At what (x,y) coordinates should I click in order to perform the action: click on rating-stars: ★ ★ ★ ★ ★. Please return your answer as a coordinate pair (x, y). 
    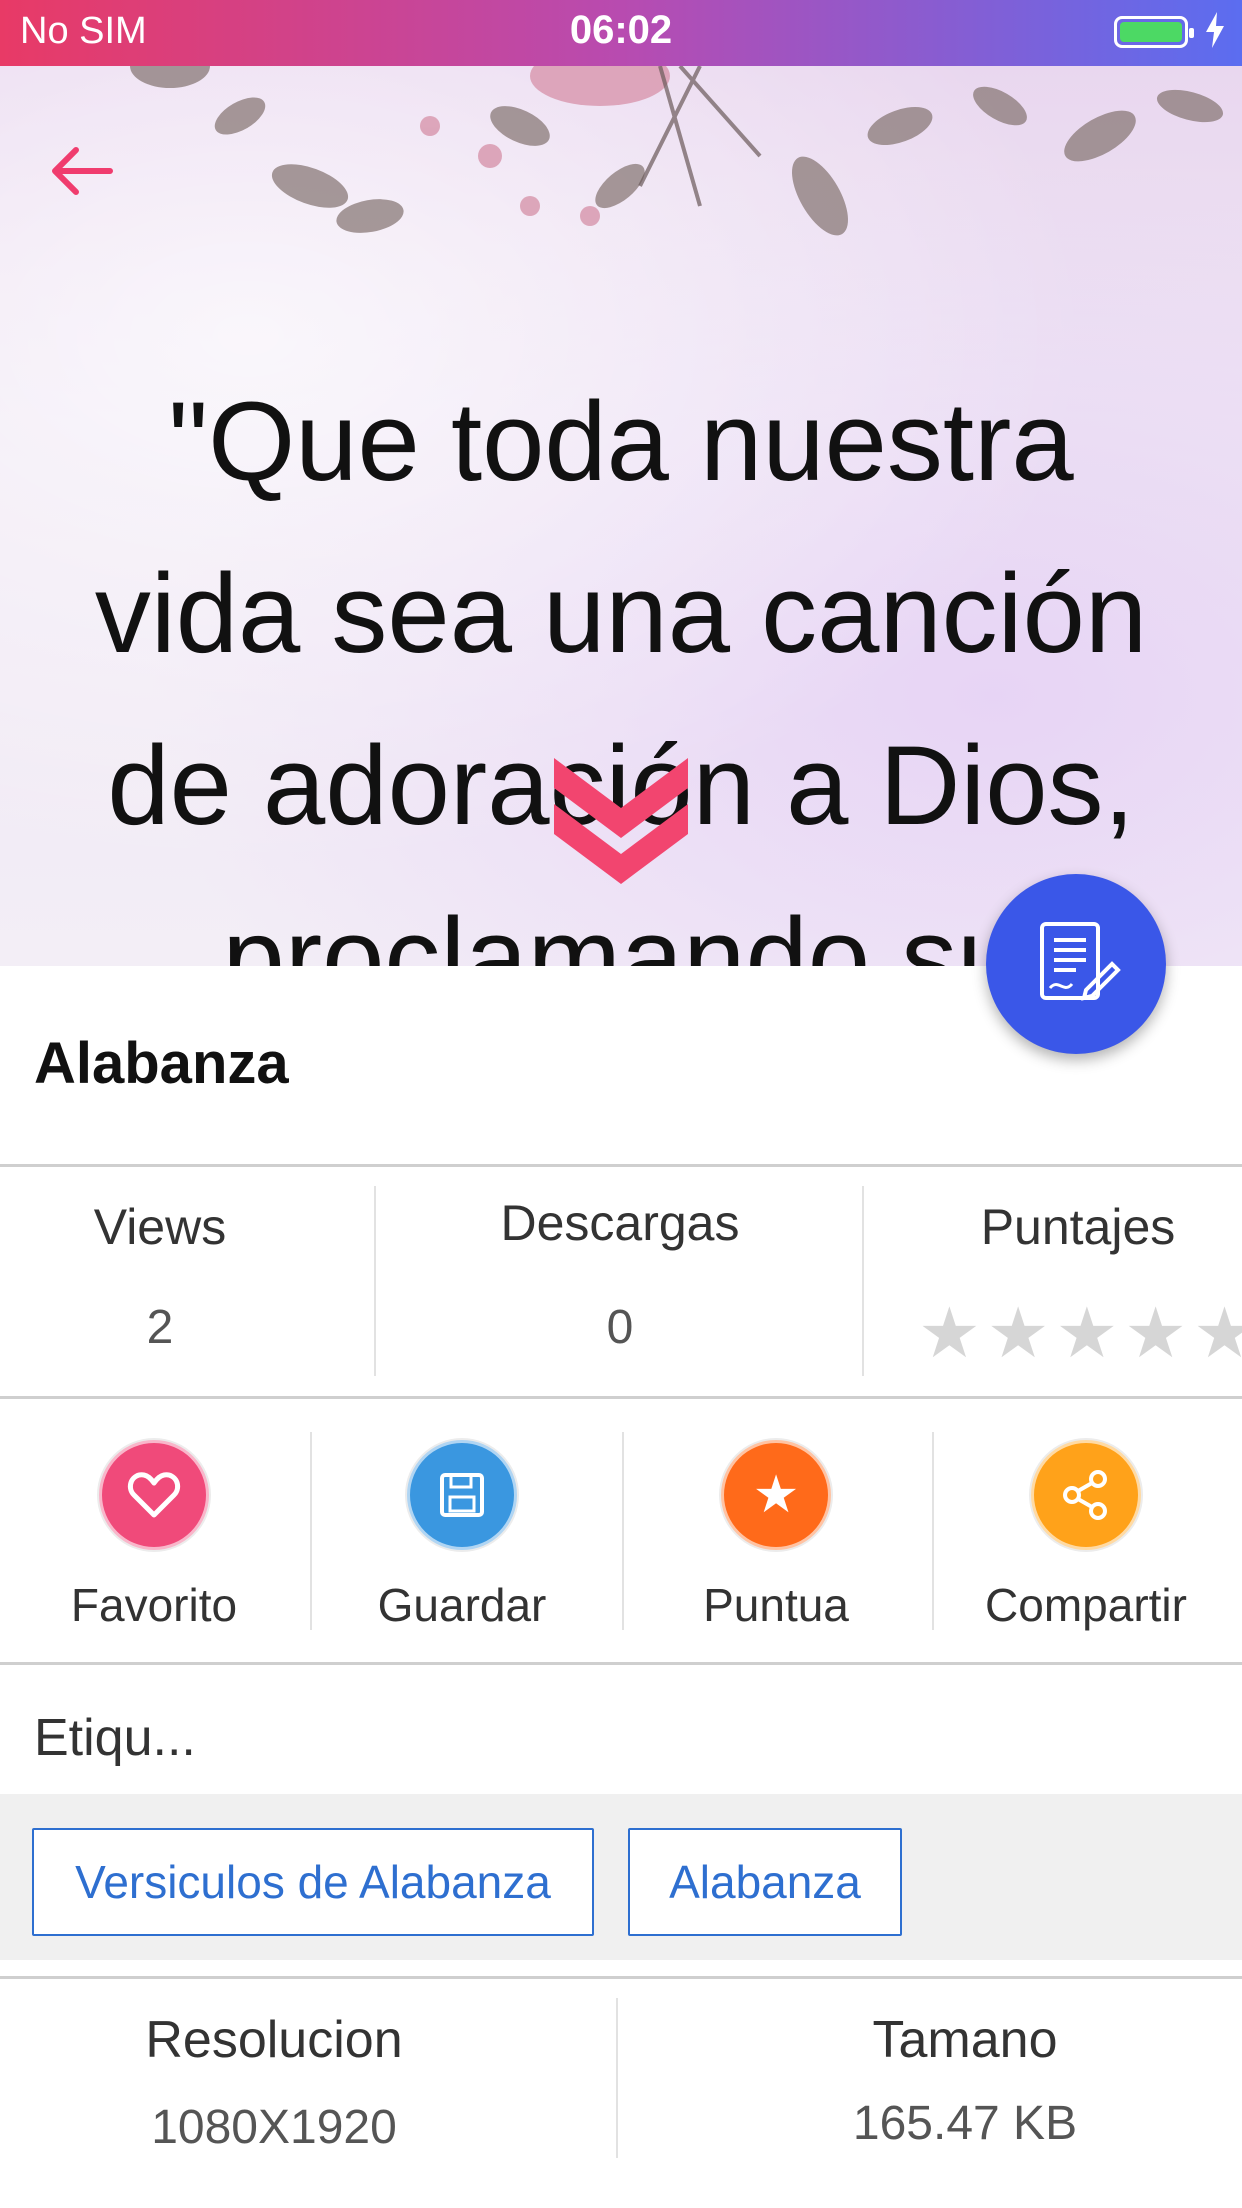
    Looking at the image, I should click on (1080, 1333).